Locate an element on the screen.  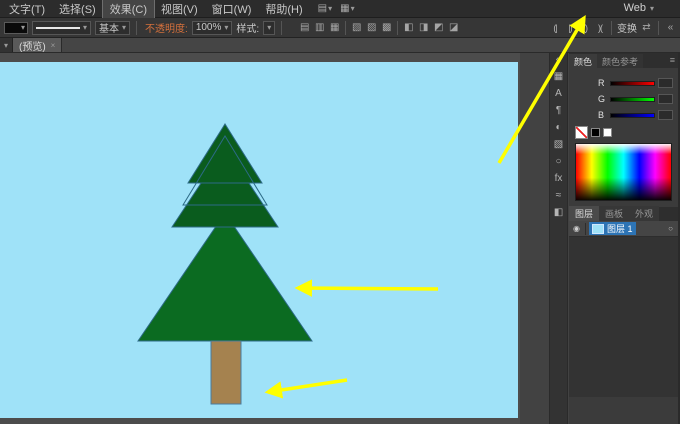
menu-item-view: 视图(V) is located at coordinates (179, 9).